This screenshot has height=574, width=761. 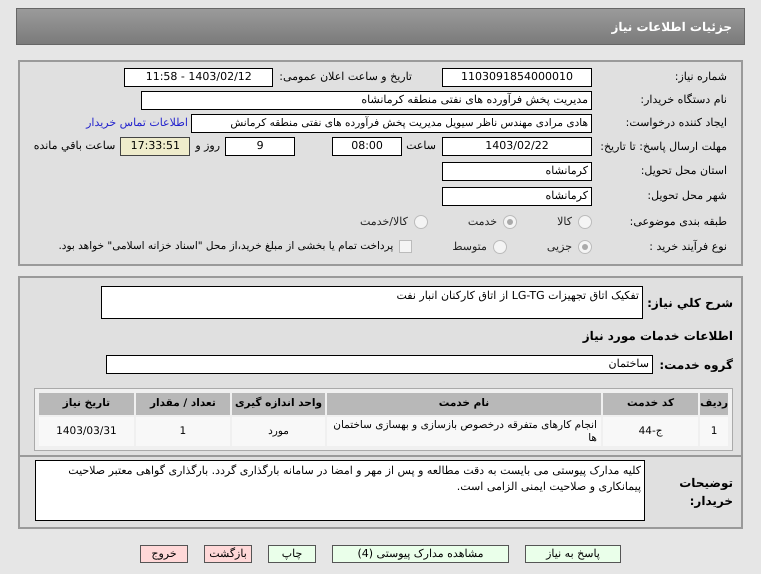 What do you see at coordinates (464, 404) in the screenshot?
I see `column-header: نام خدمت` at bounding box center [464, 404].